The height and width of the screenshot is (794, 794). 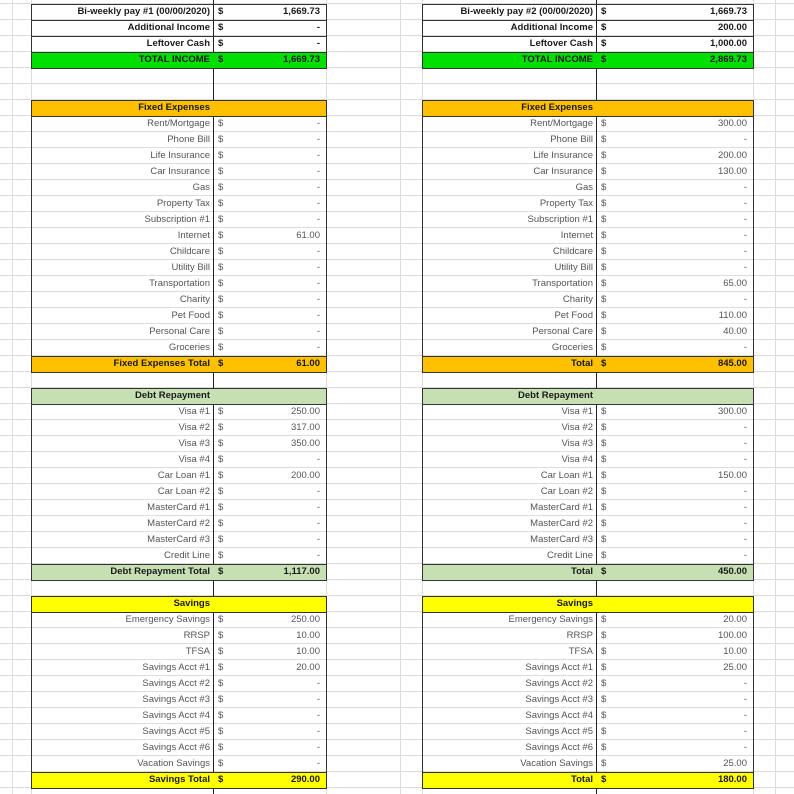 What do you see at coordinates (122, 316) in the screenshot?
I see `fixed-item-label: Pet Food` at bounding box center [122, 316].